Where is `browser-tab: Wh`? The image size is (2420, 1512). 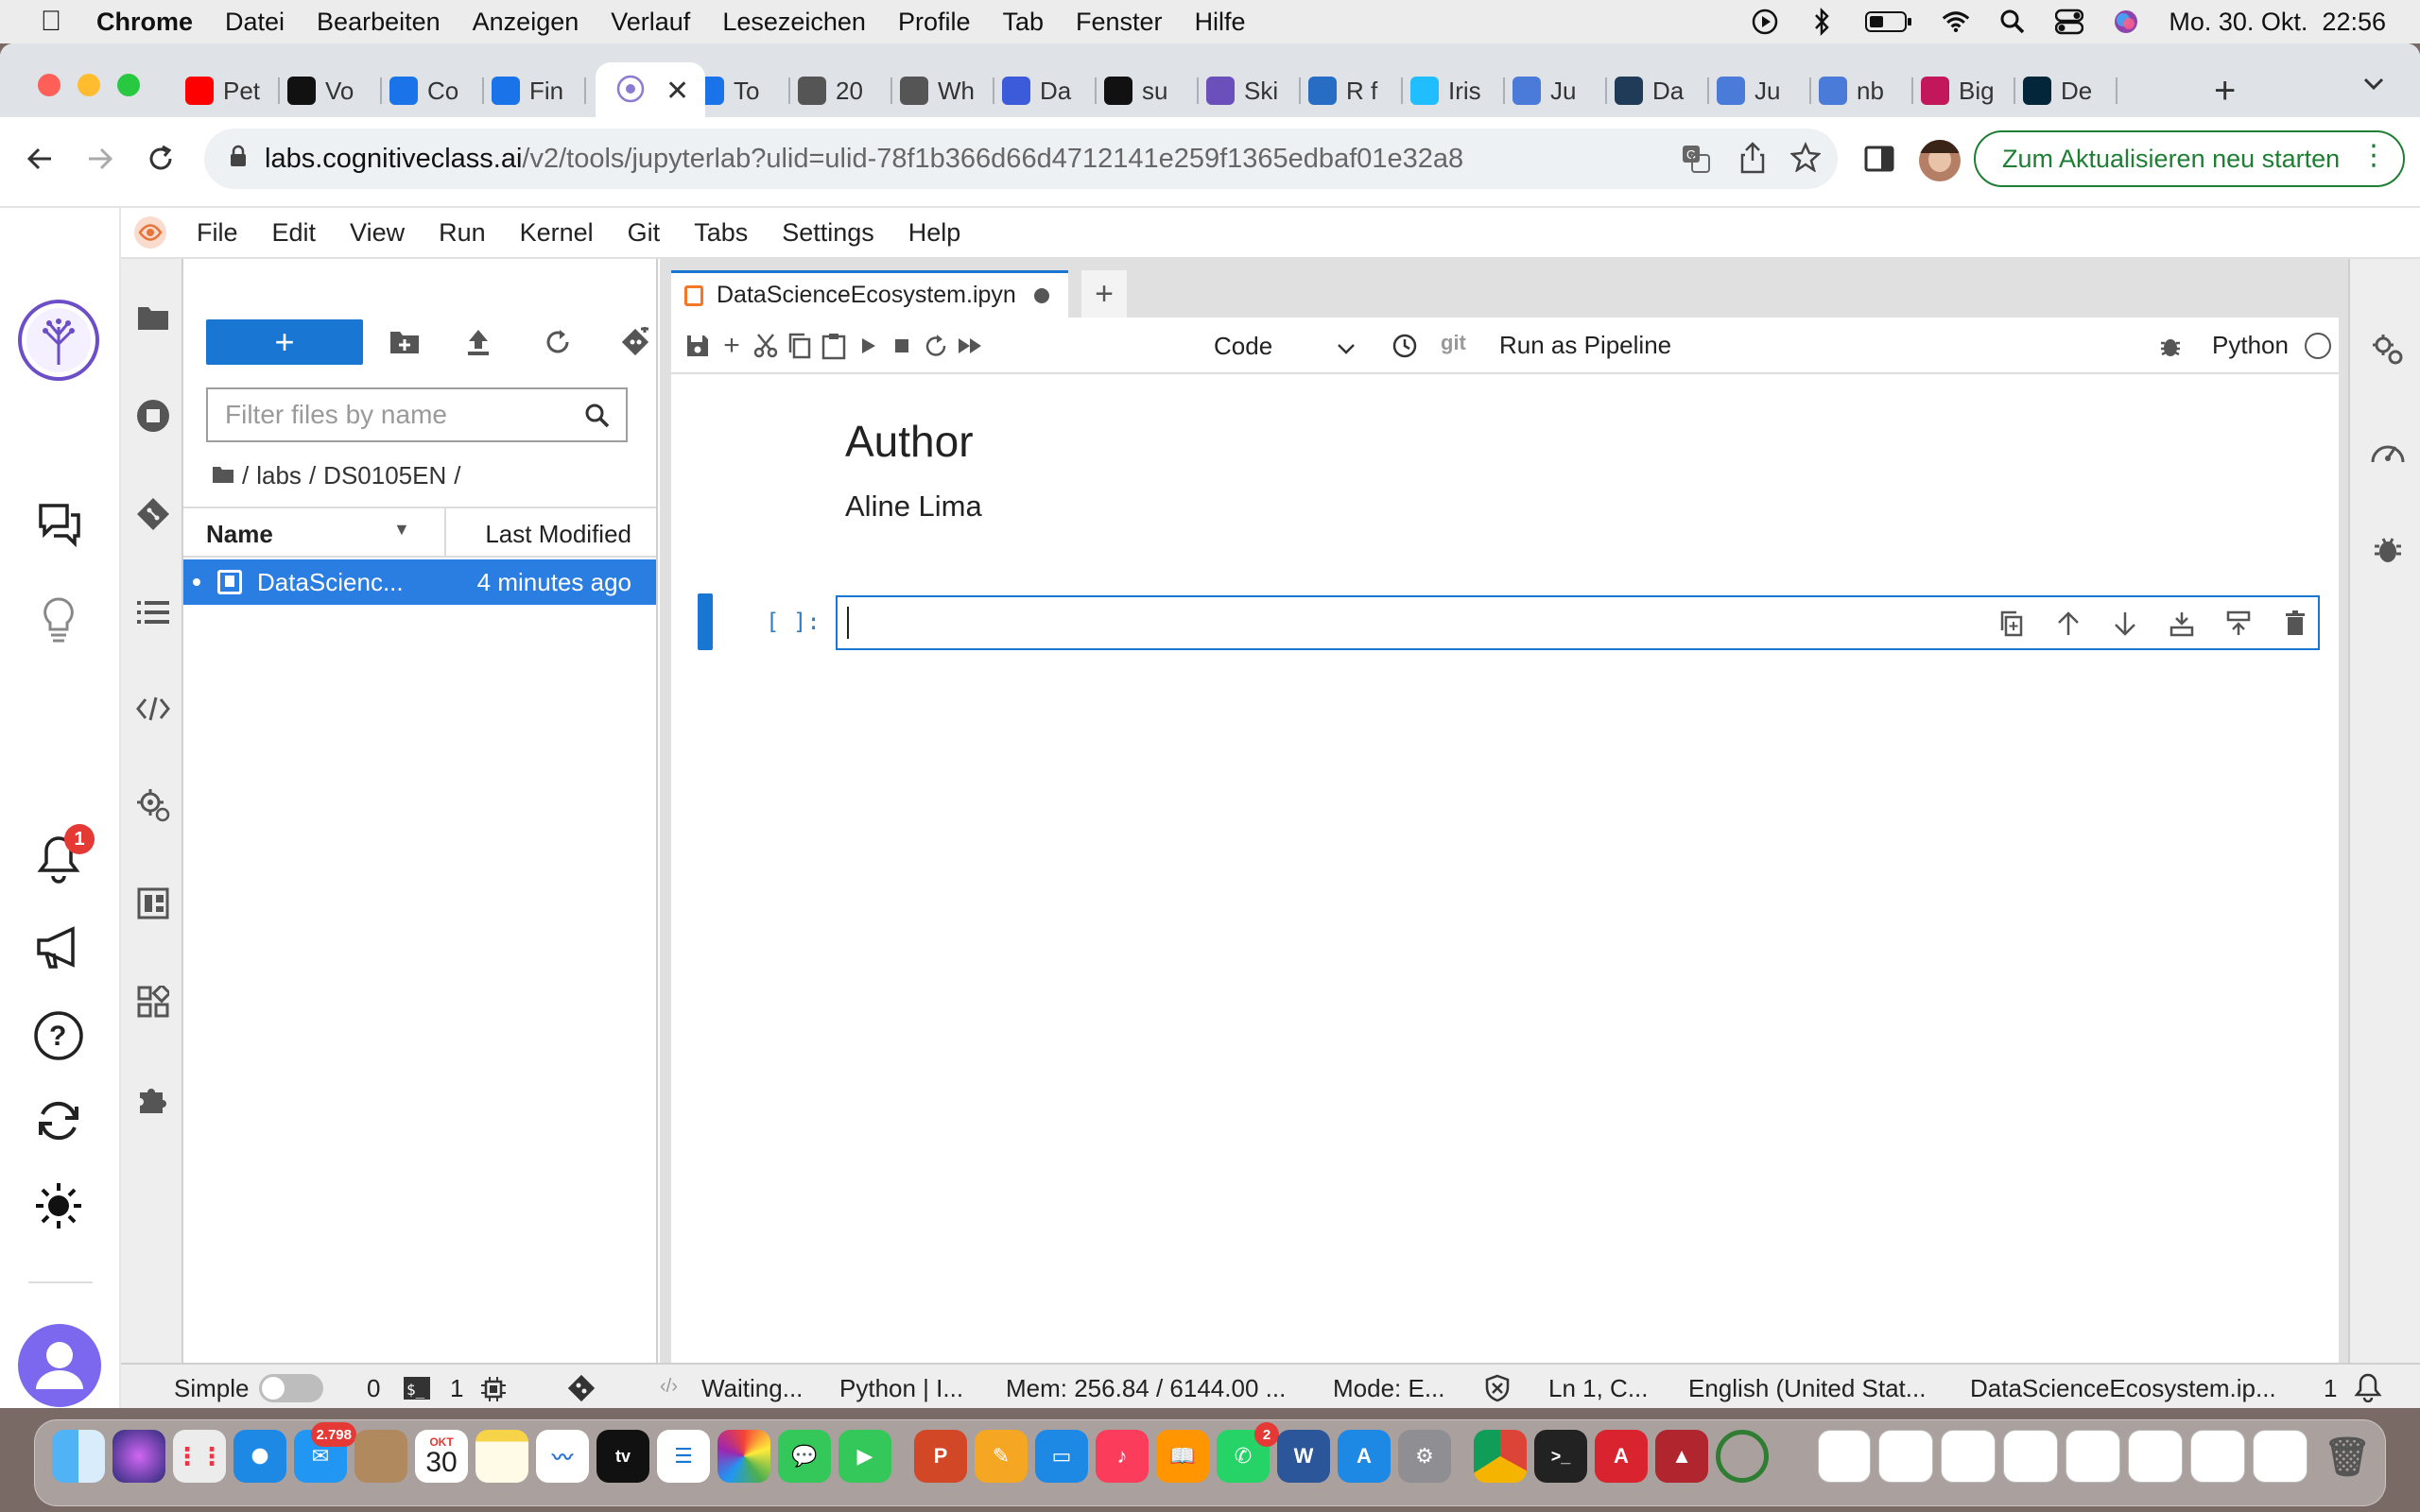 browser-tab: Wh is located at coordinates (947, 91).